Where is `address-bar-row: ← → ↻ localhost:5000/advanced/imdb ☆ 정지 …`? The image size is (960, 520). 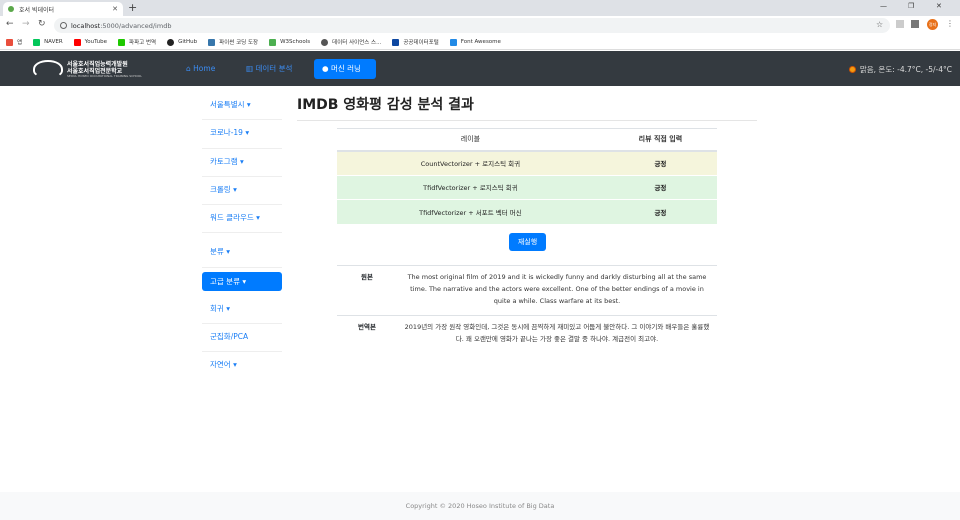 address-bar-row: ← → ↻ localhost:5000/advanced/imdb ☆ 정지 … is located at coordinates (480, 25).